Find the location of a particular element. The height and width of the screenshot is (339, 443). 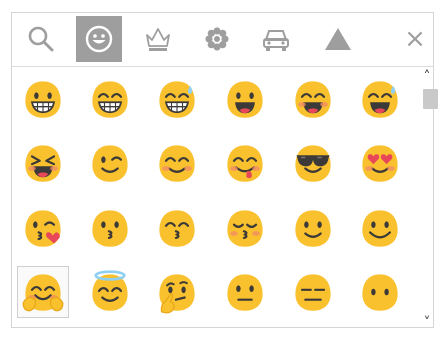

close-button: × is located at coordinates (415, 39).